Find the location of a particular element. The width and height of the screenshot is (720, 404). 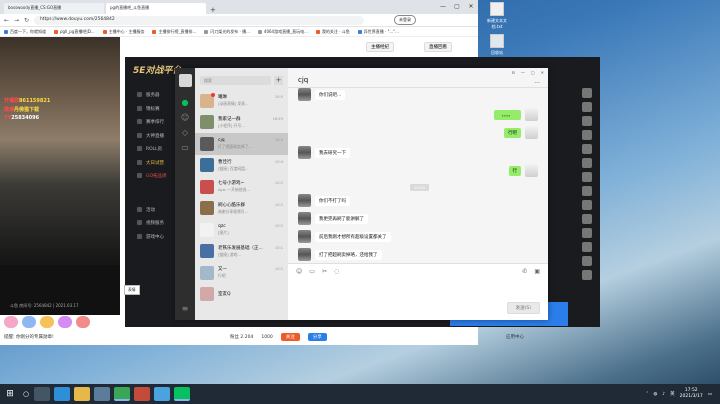

list-item: 七号小游戏~ Aya: 一开始他说... 10:2 is located at coordinates (241, 187).